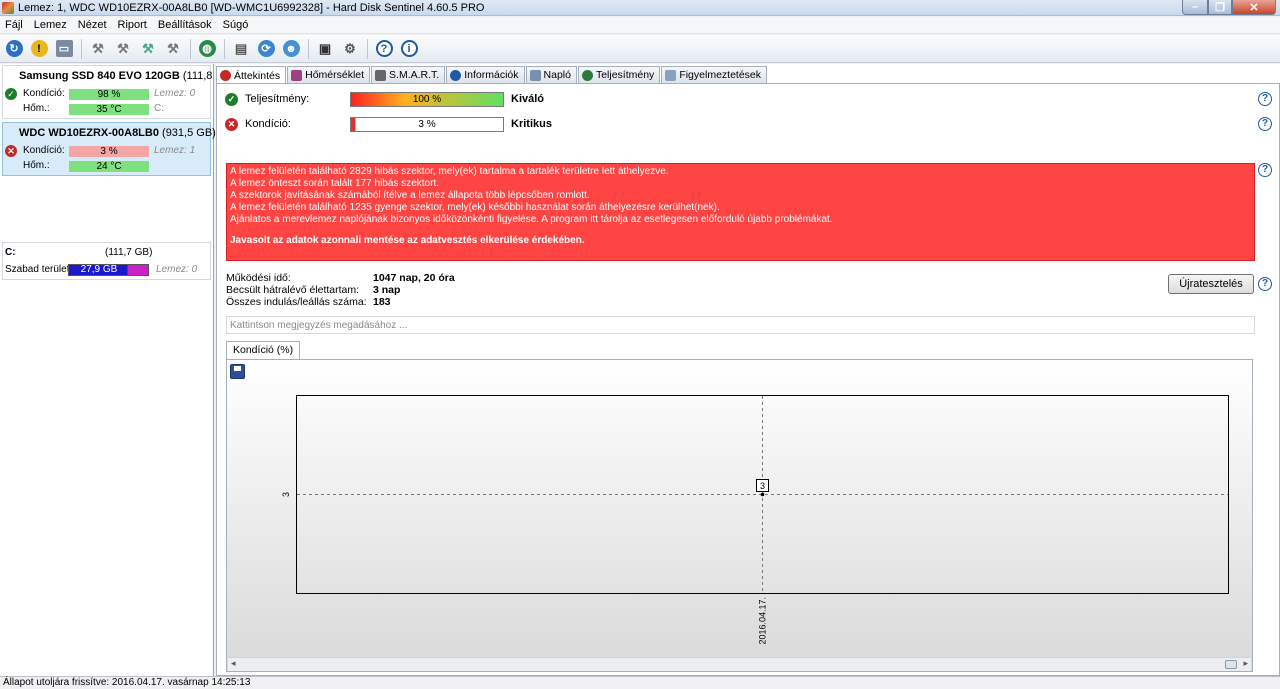  What do you see at coordinates (37, 269) in the screenshot?
I see `free-space-label: Szabad terület` at bounding box center [37, 269].